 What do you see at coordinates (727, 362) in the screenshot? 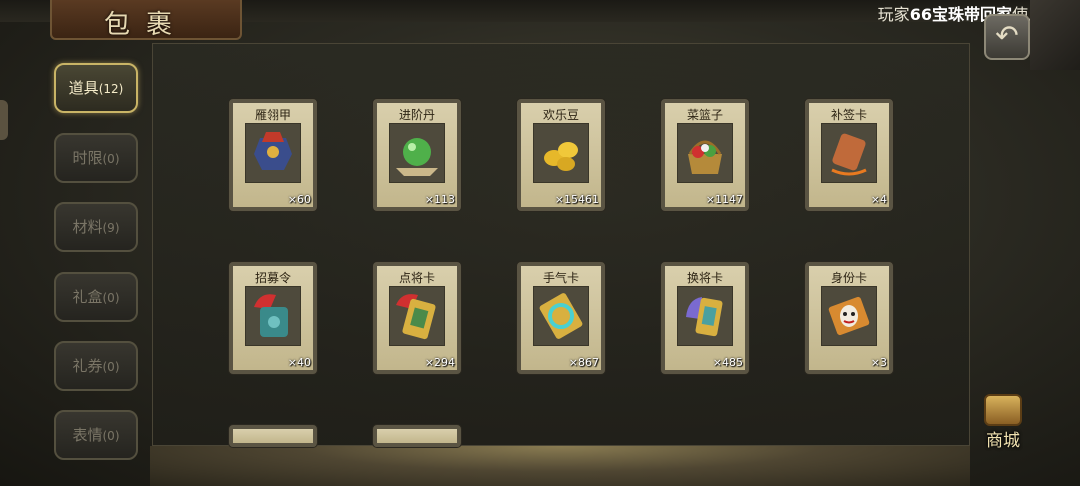
I see `item-quantity: ×485` at bounding box center [727, 362].